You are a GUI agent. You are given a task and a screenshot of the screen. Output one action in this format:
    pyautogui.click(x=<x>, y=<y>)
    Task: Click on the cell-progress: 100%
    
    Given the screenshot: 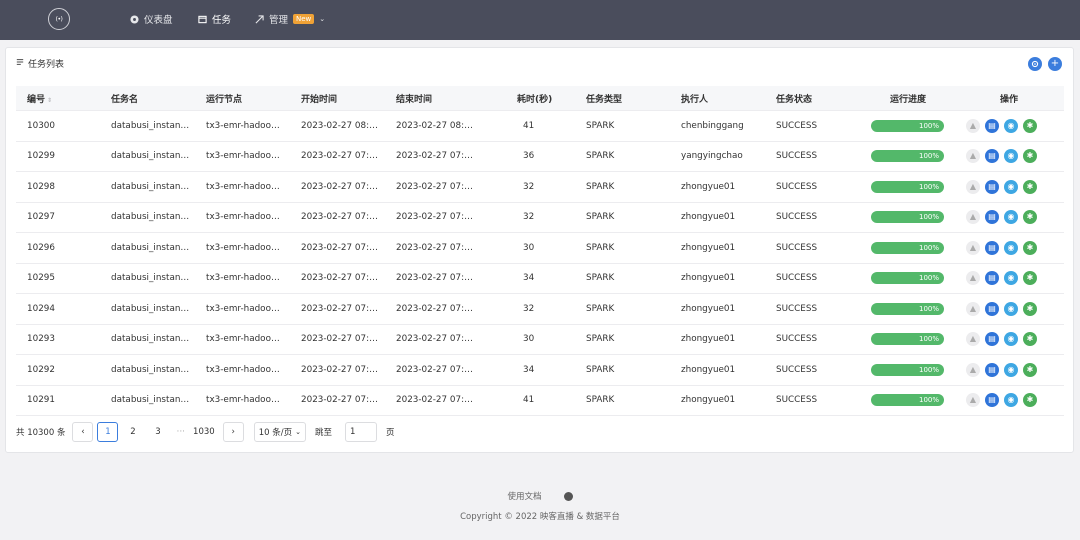 What is the action you would take?
    pyautogui.click(x=918, y=125)
    